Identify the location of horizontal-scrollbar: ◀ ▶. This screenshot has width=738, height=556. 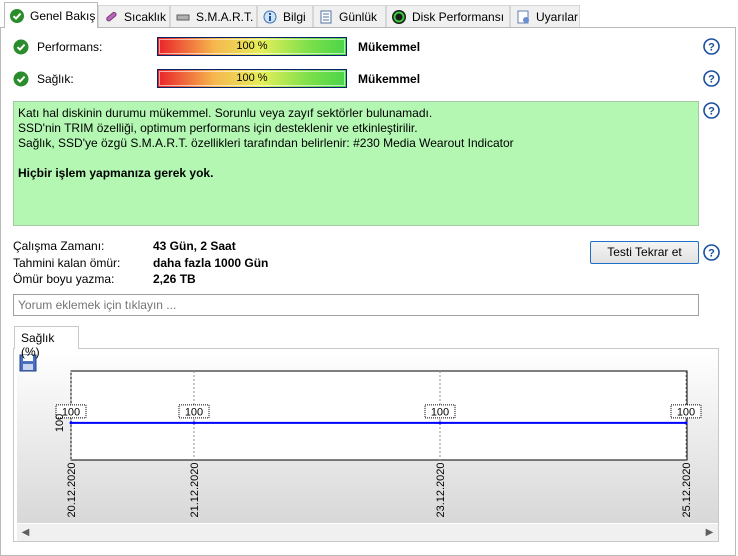
(367, 532).